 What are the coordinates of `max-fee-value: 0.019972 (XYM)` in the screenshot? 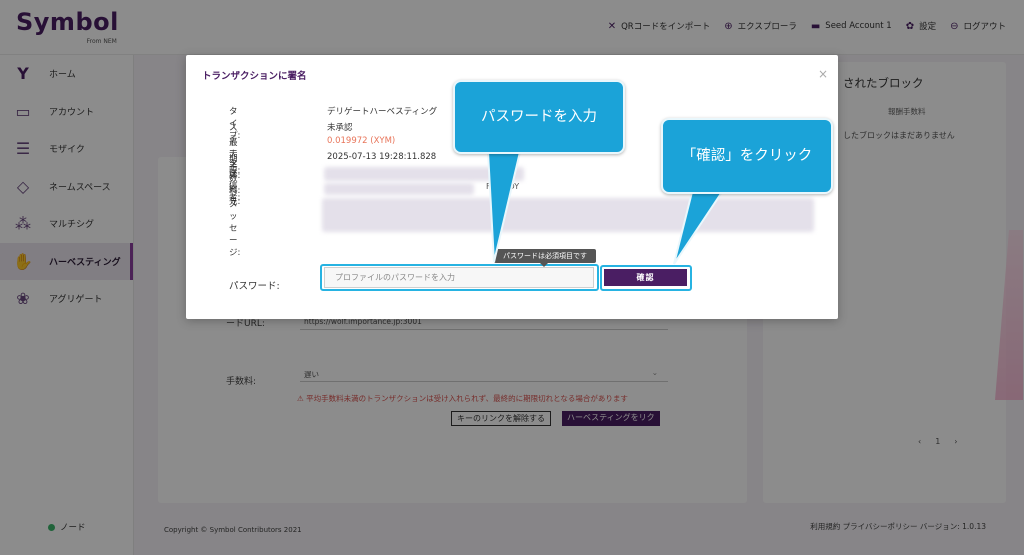 It's located at (361, 141).